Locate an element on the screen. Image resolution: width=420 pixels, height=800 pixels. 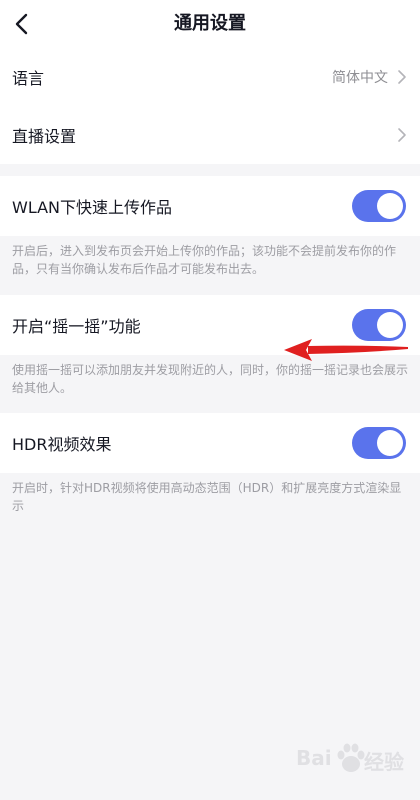
wlan-upload-label: WLAN下快速上传作品 is located at coordinates (92, 207).